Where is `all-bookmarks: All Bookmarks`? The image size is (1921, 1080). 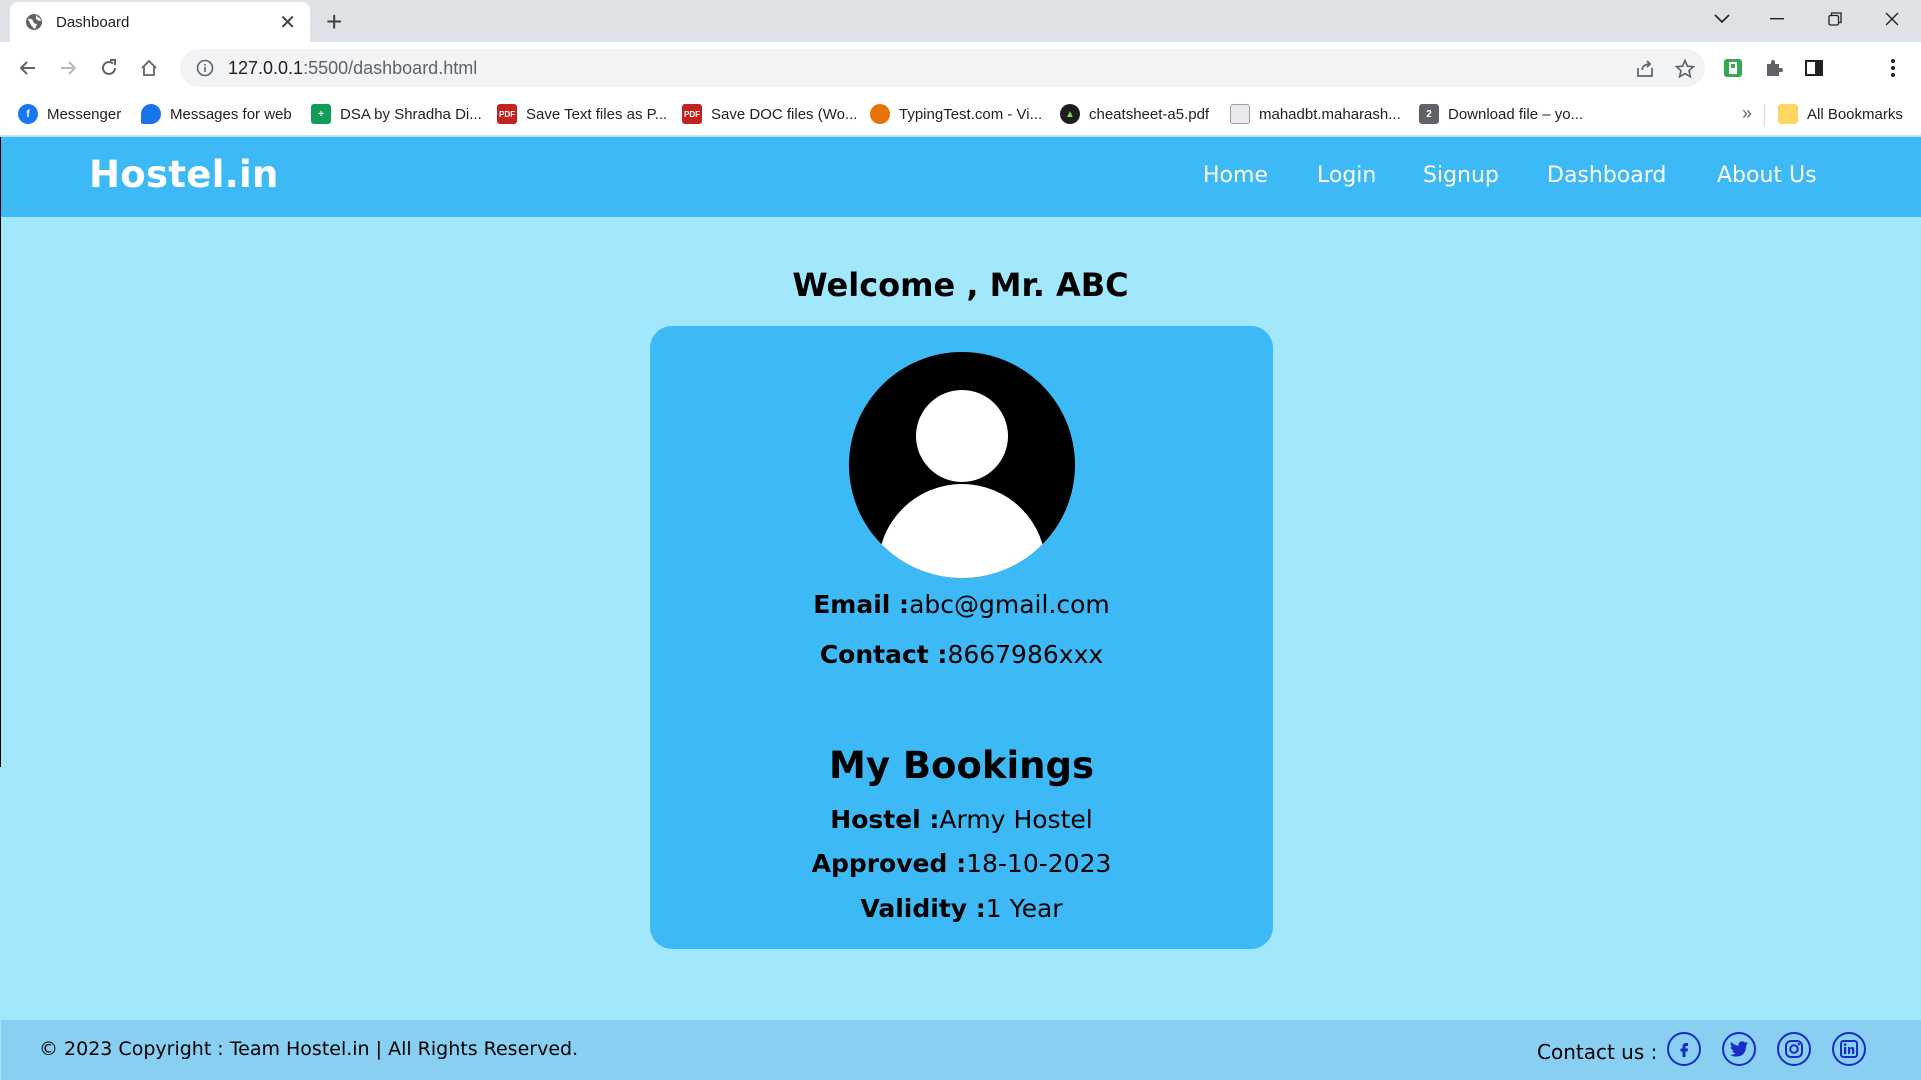
all-bookmarks: All Bookmarks is located at coordinates (1840, 114).